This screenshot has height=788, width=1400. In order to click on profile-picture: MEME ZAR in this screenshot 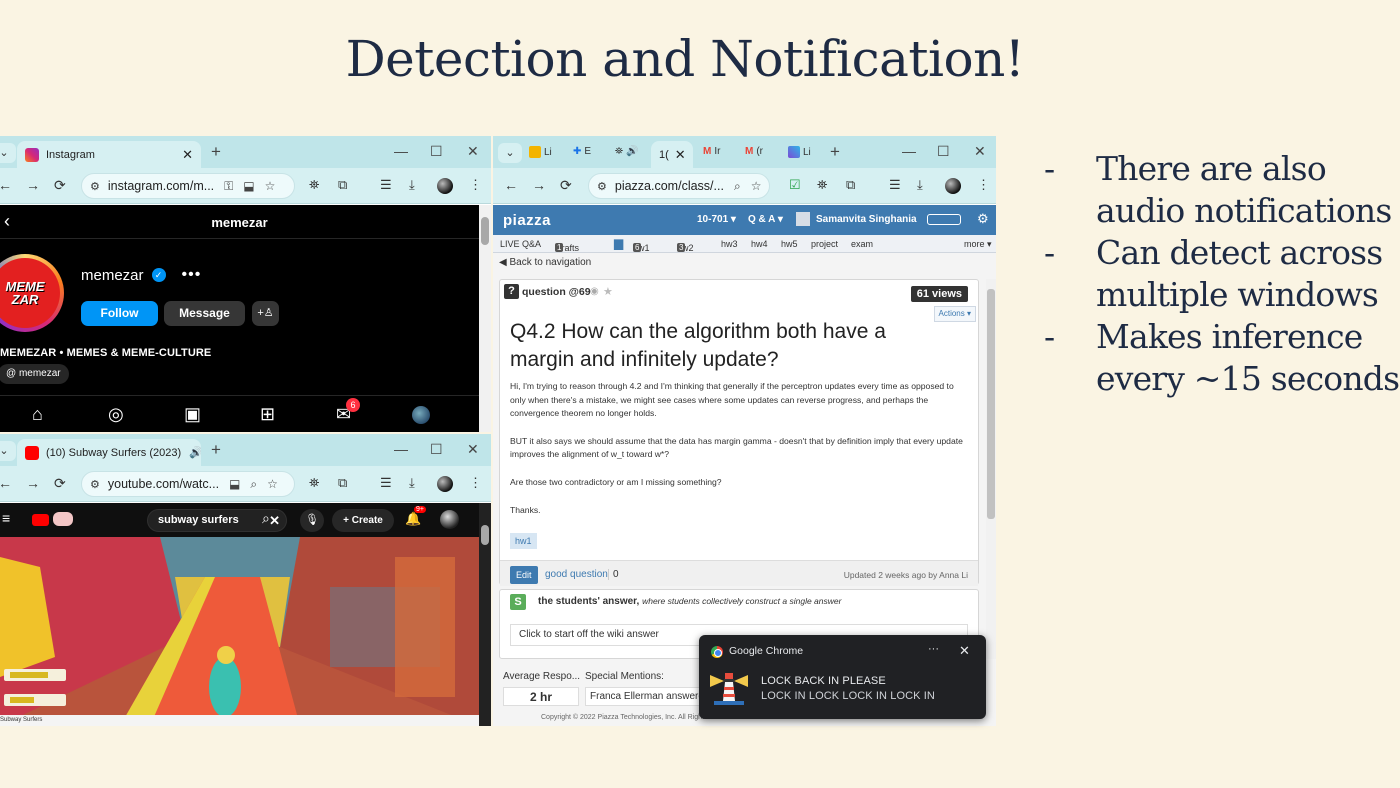, I will do `click(32, 293)`.